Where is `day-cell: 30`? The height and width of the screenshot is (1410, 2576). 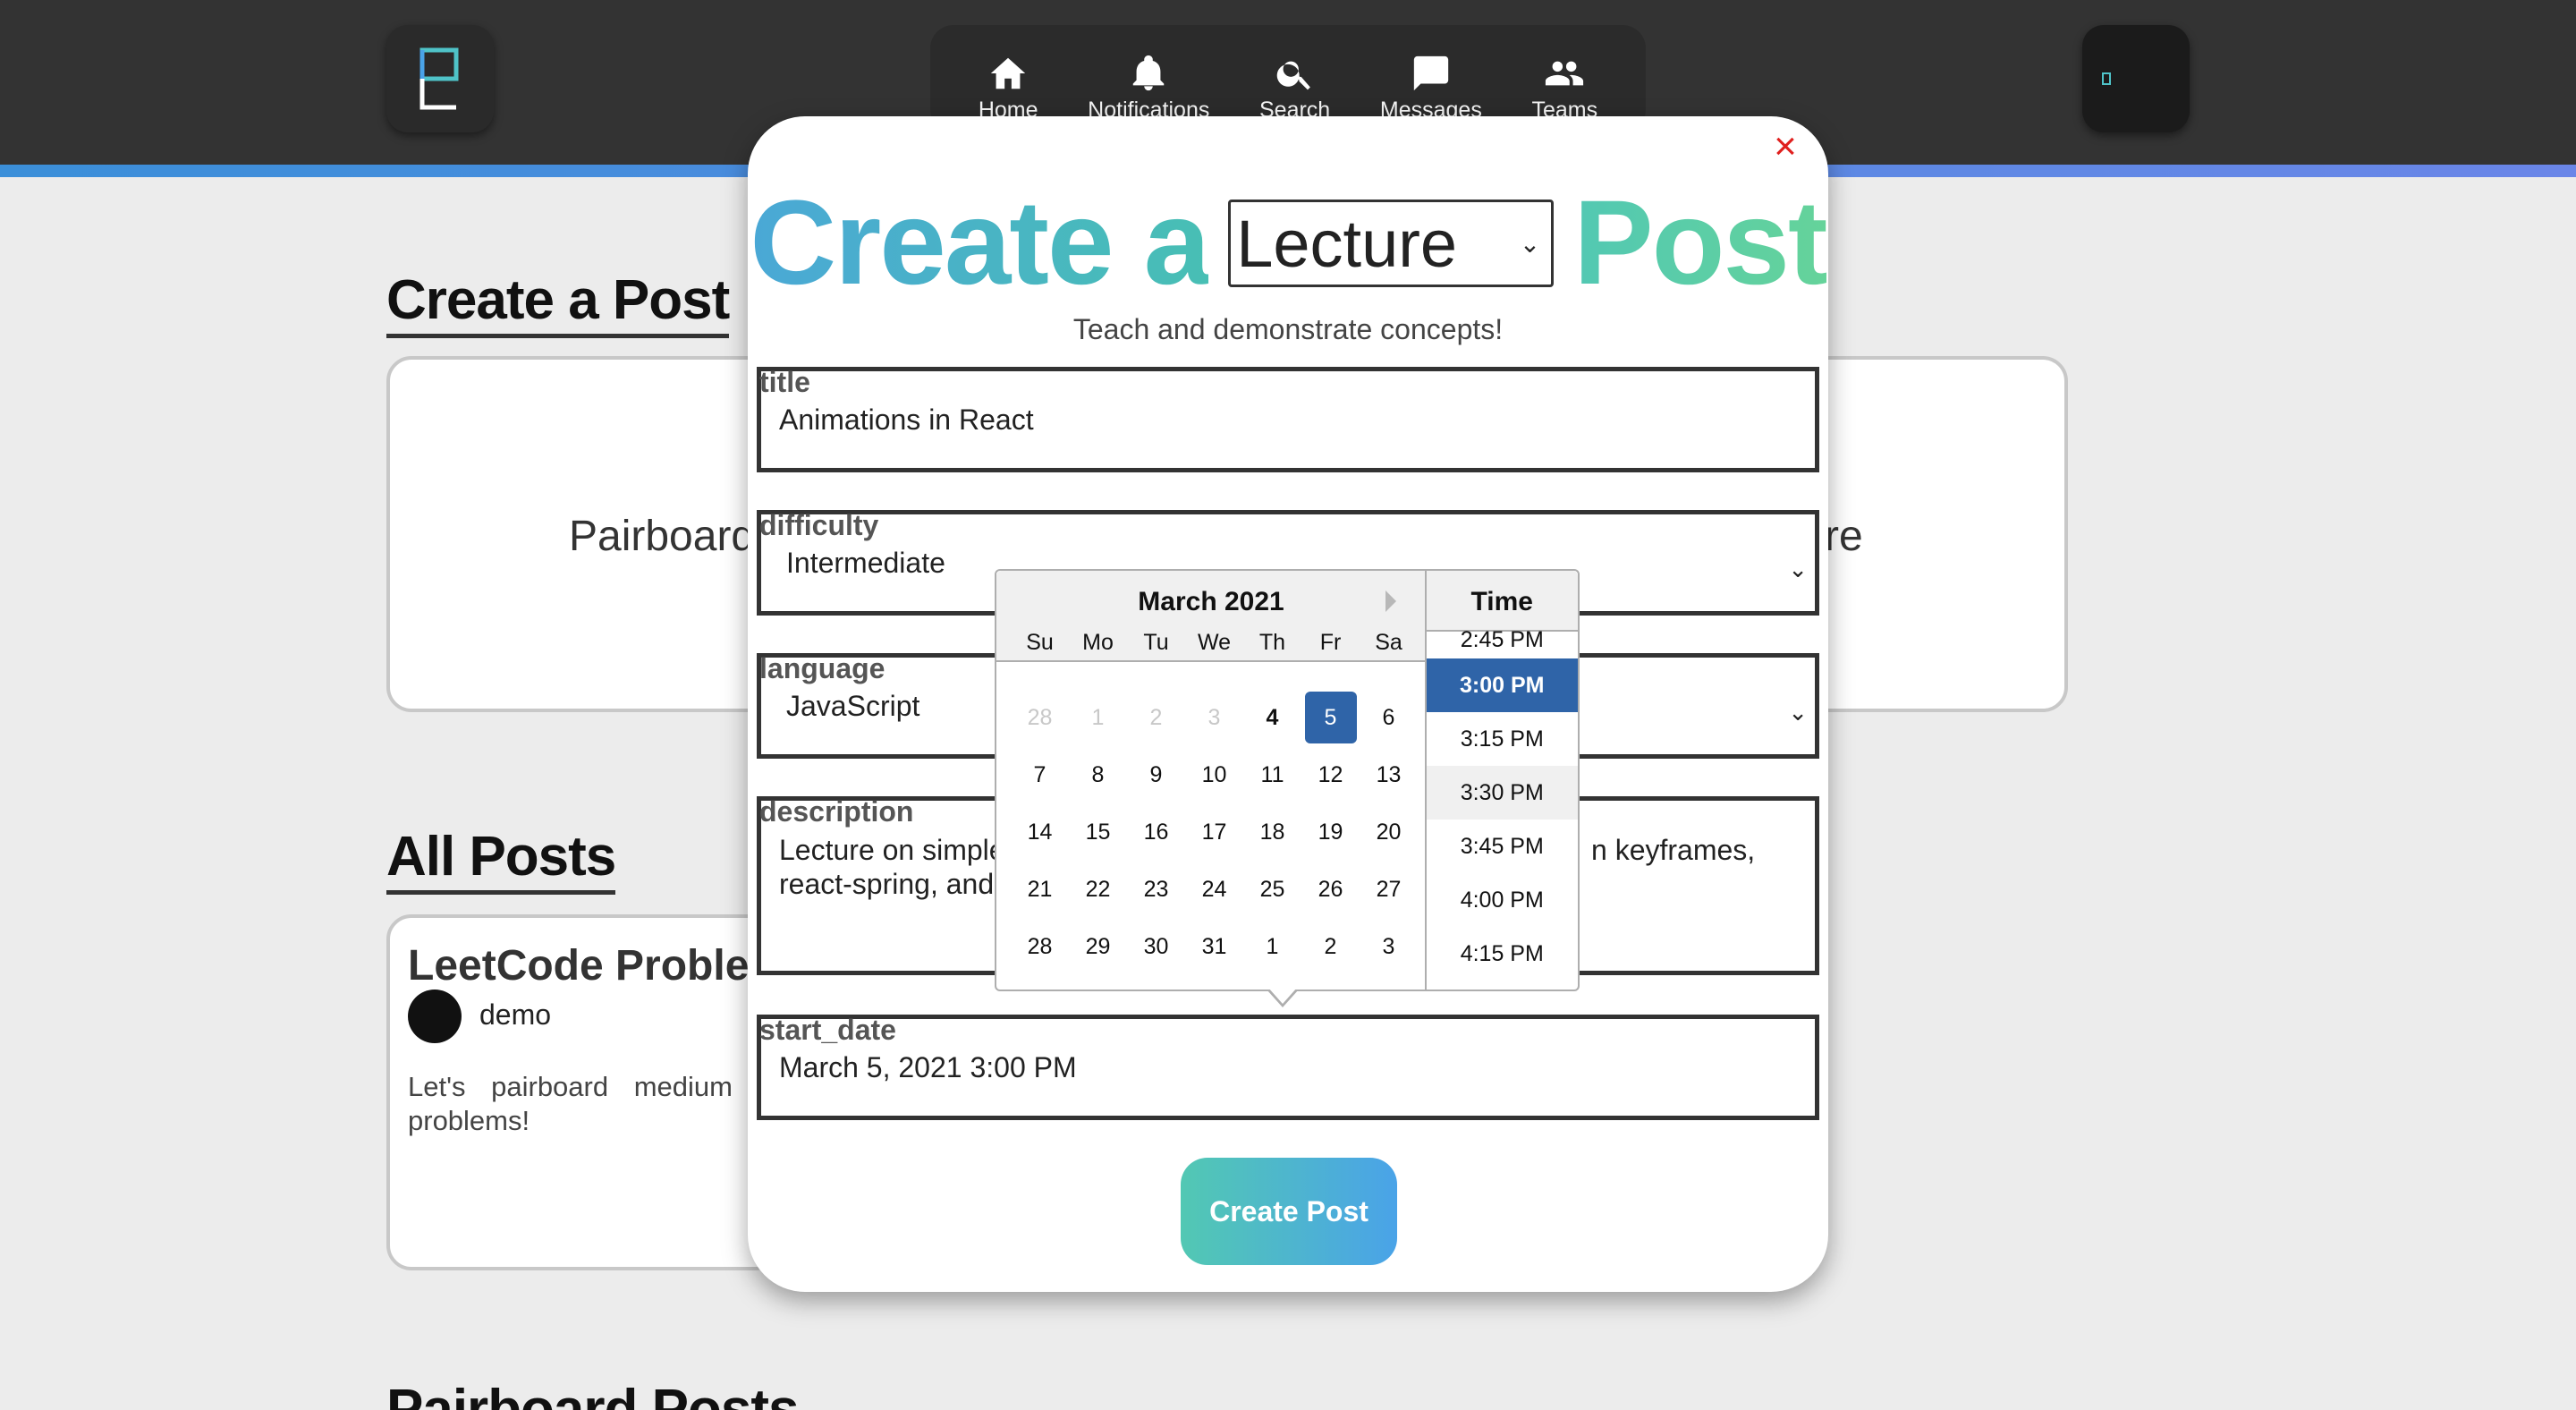 day-cell: 30 is located at coordinates (1156, 947).